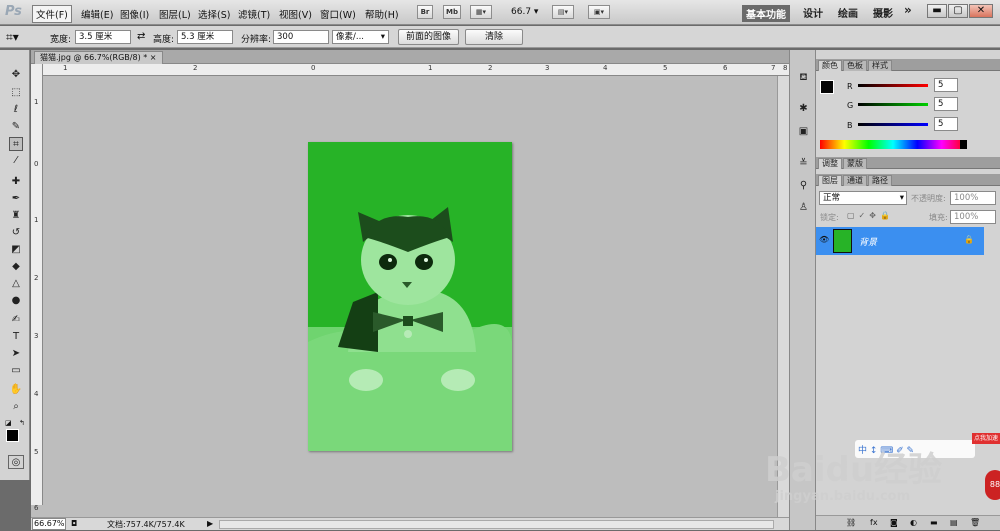  What do you see at coordinates (803, 132) in the screenshot?
I see `image-panel-icon: ▣` at bounding box center [803, 132].